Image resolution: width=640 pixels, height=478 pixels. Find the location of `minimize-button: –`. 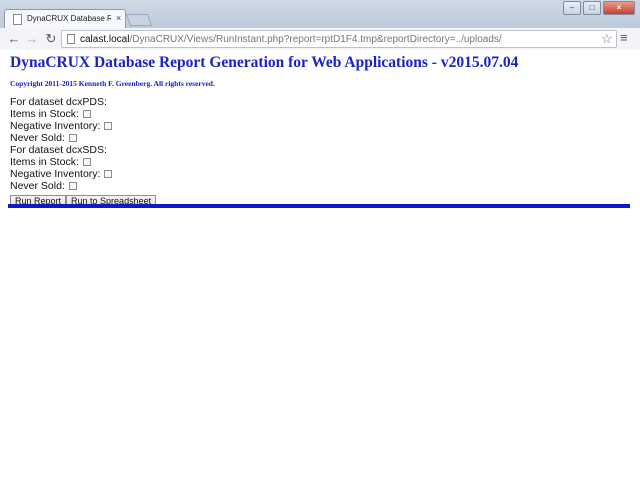

minimize-button: – is located at coordinates (572, 8).